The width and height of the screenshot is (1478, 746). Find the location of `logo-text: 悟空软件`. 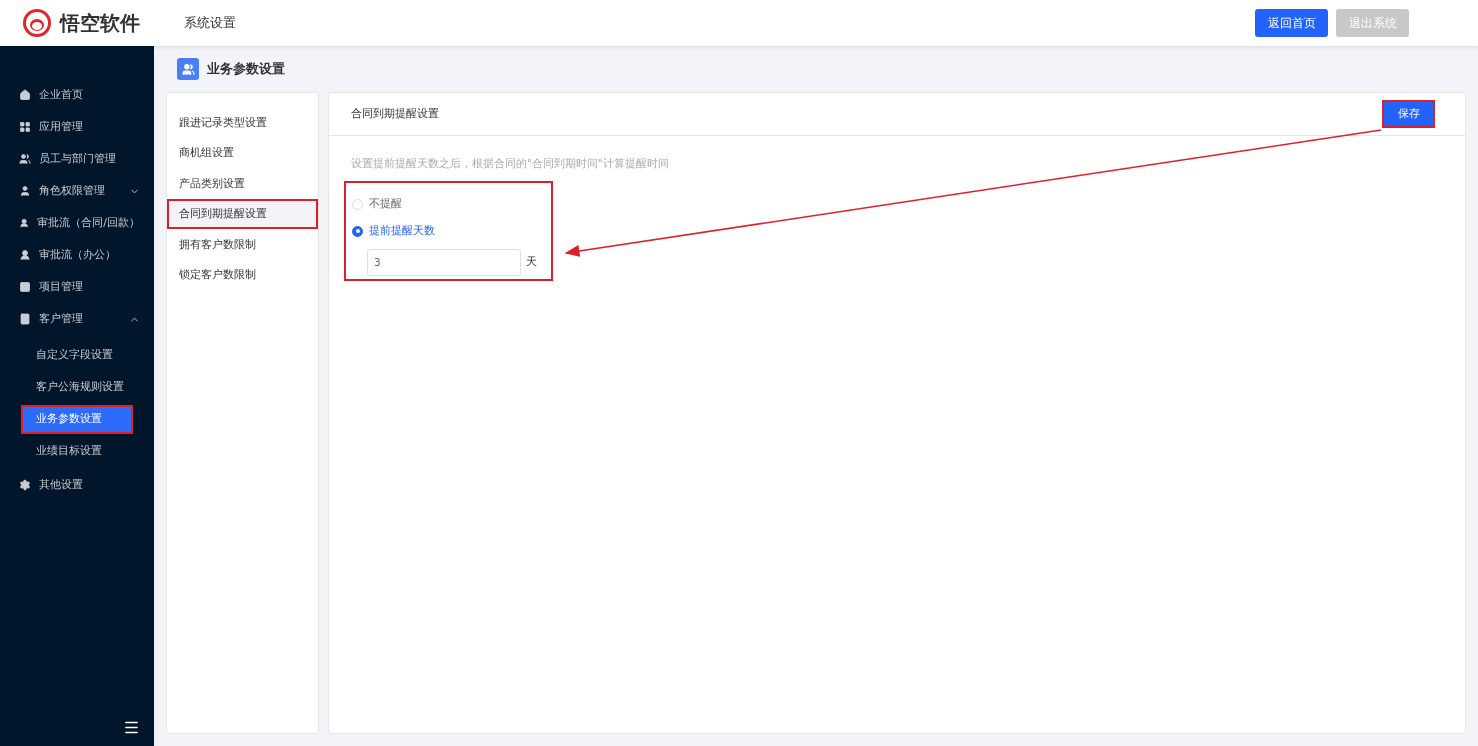

logo-text: 悟空软件 is located at coordinates (100, 23).